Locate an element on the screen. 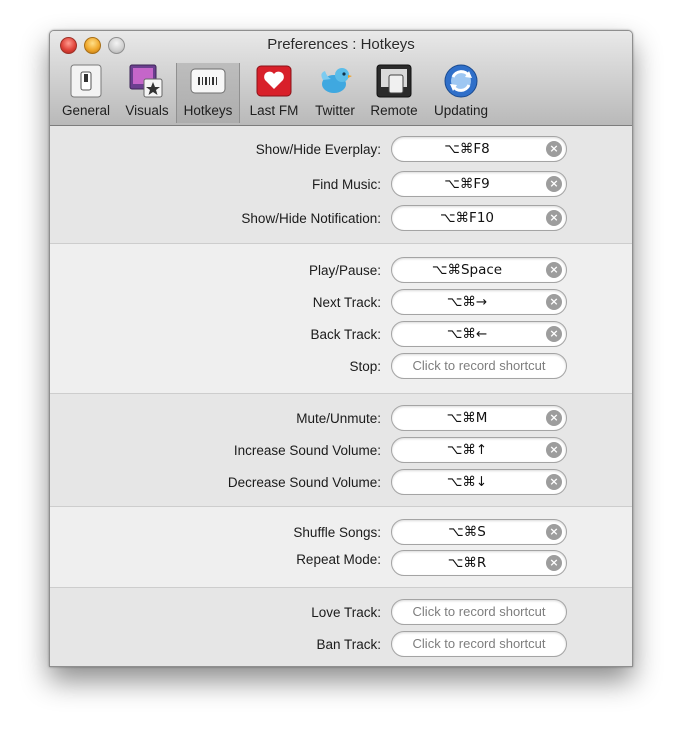 Image resolution: width=680 pixels, height=733 pixels. shortcut-value: ⌥⌘← is located at coordinates (467, 334).